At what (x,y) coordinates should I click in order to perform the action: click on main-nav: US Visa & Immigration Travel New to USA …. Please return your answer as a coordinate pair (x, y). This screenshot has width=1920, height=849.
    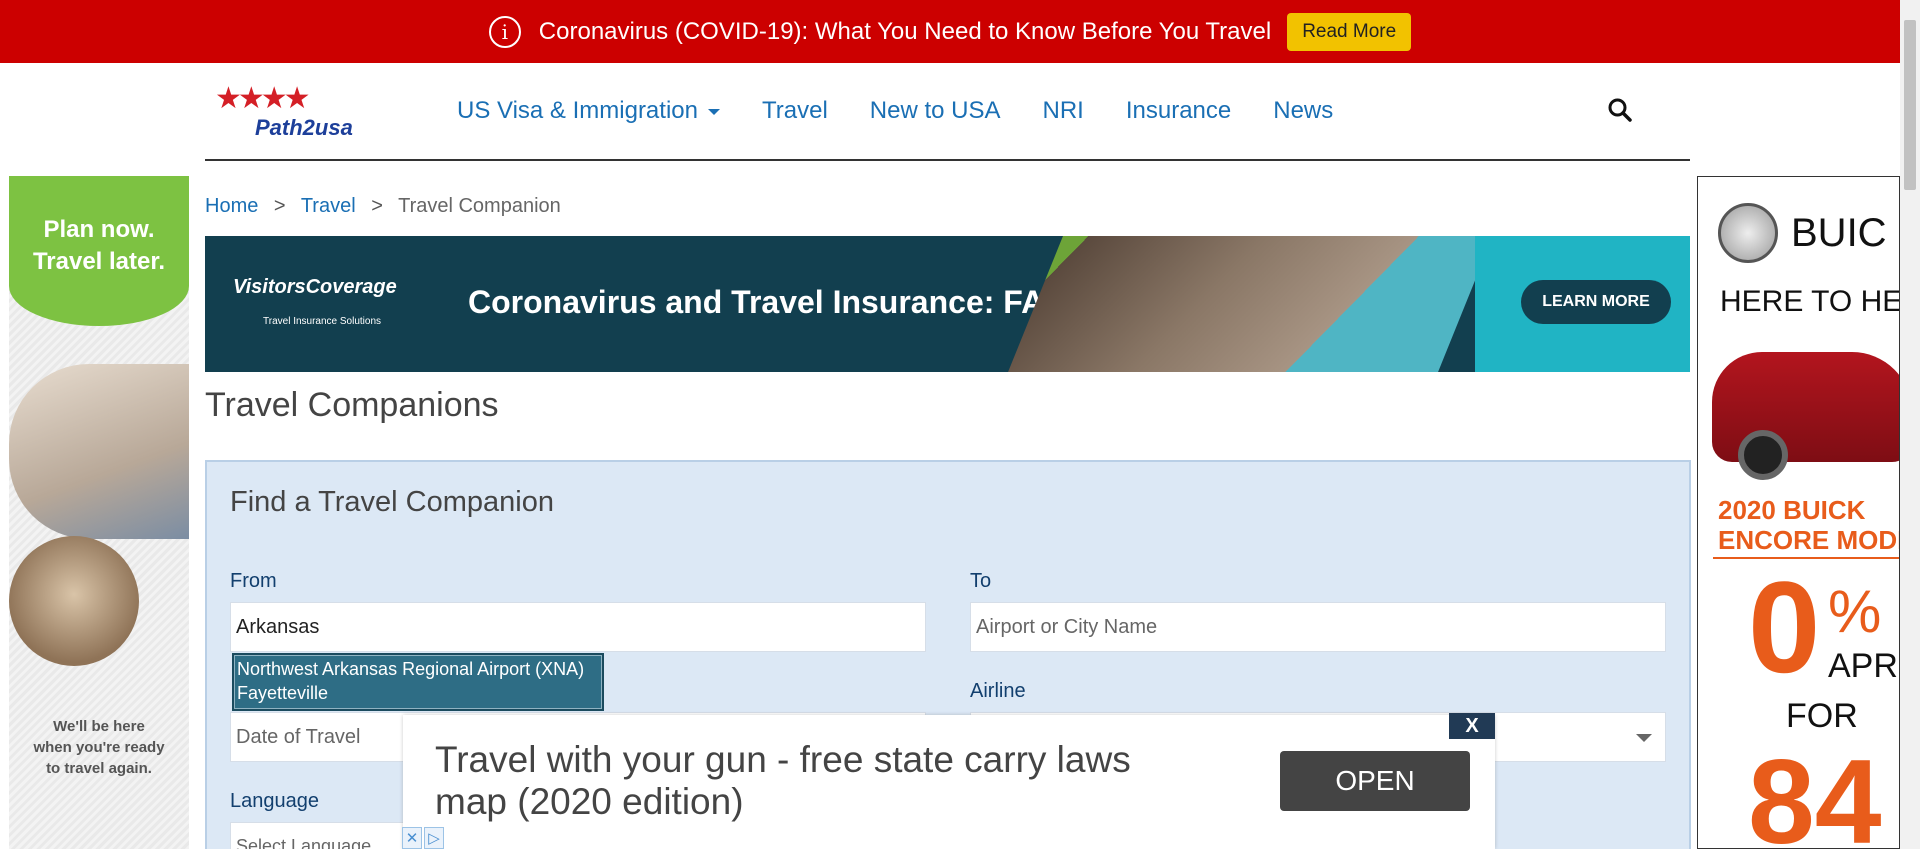
    Looking at the image, I should click on (895, 111).